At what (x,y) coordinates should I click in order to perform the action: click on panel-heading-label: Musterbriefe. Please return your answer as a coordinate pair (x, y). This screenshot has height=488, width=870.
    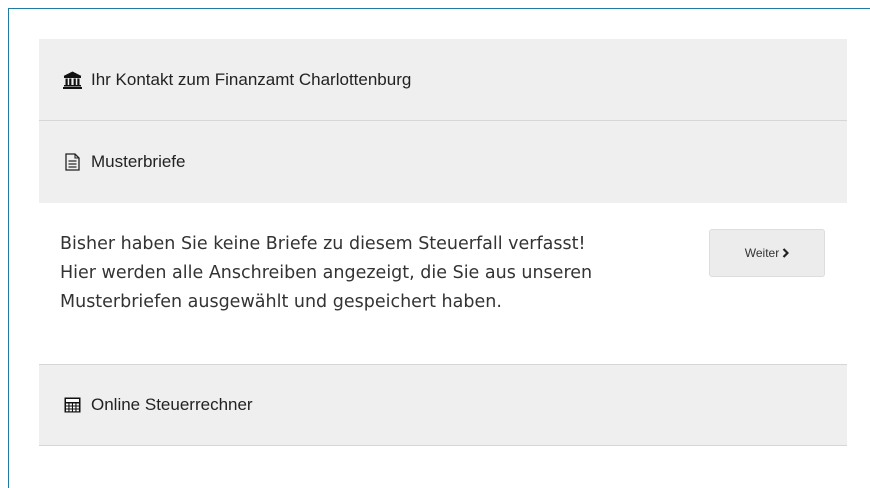
    Looking at the image, I should click on (138, 161).